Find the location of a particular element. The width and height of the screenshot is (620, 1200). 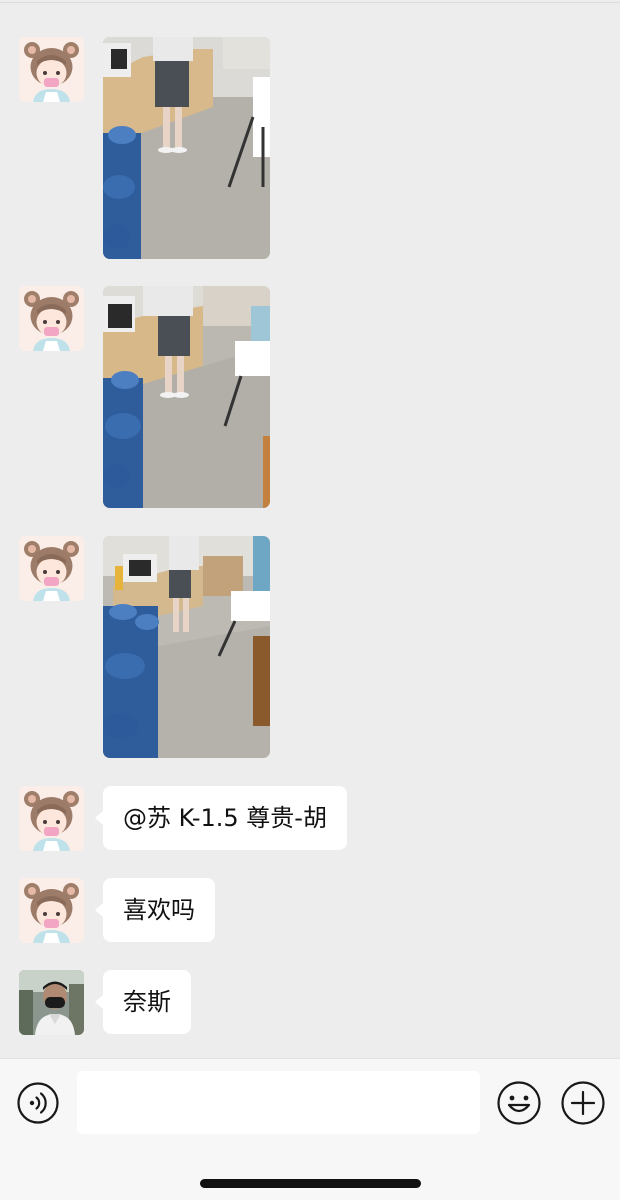

emoji-icon is located at coordinates (519, 1103).